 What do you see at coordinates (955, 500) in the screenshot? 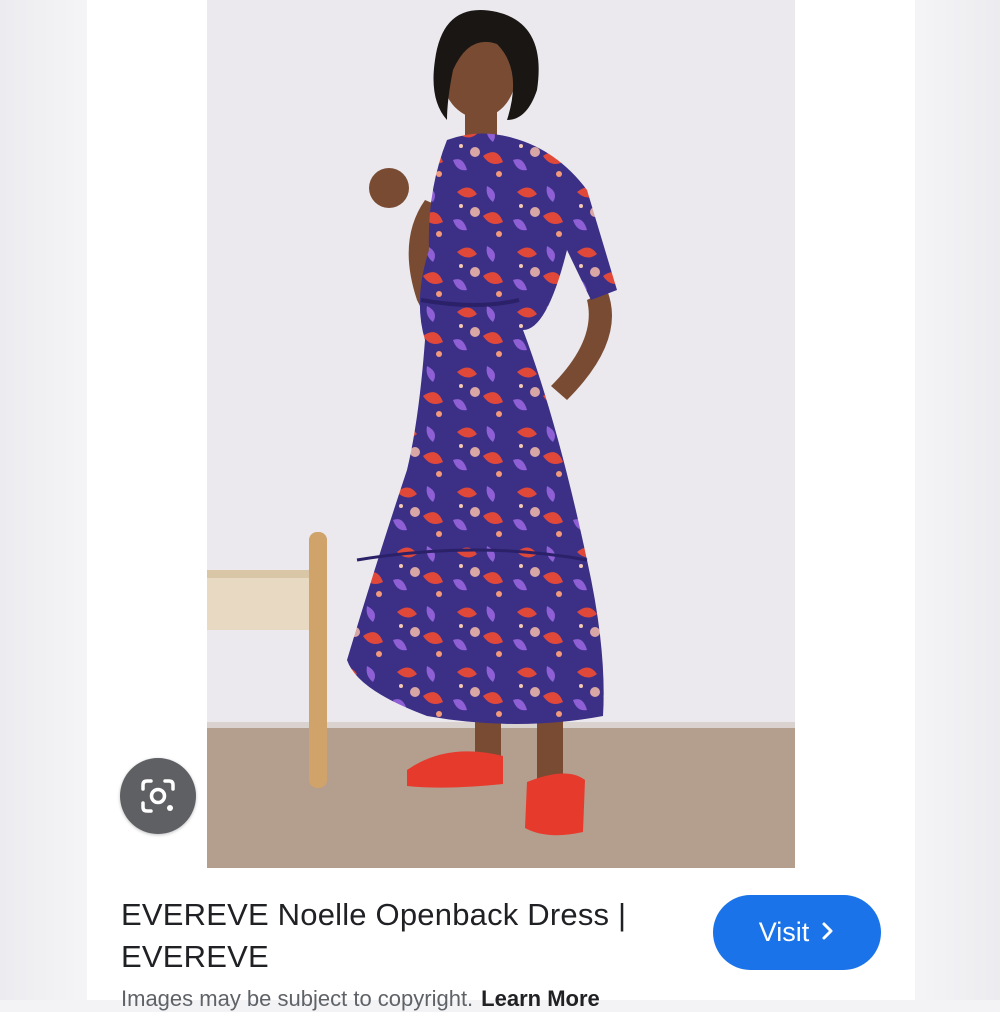
I see `right-backdrop` at bounding box center [955, 500].